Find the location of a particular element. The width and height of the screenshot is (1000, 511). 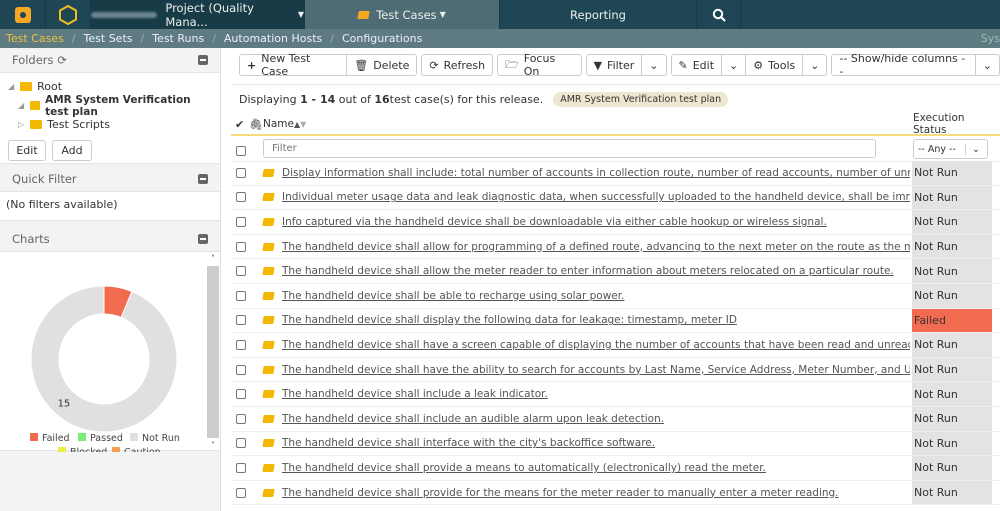

edit-folder-button: Edit is located at coordinates (27, 150).